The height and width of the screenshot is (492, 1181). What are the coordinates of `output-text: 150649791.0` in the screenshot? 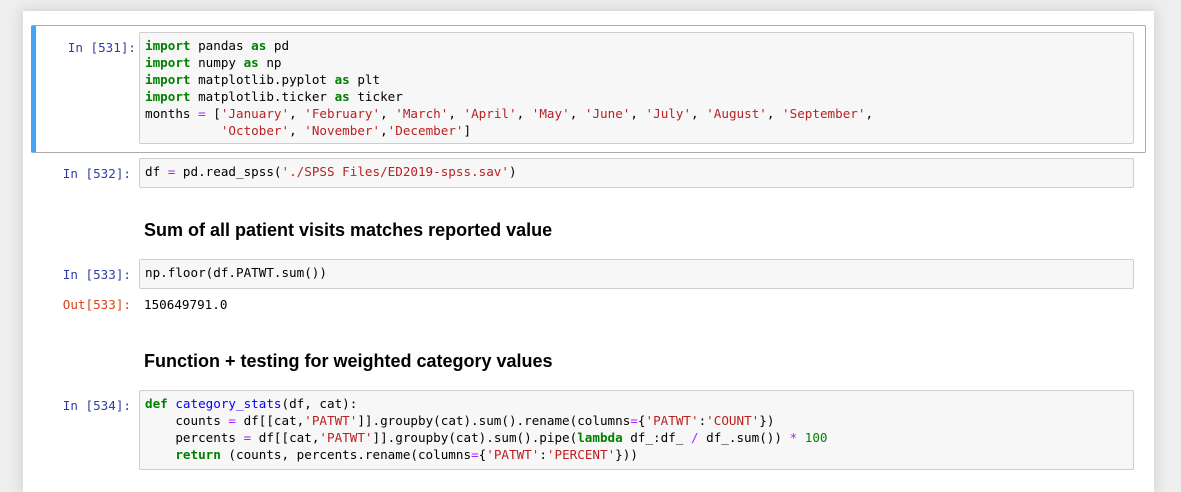 It's located at (186, 304).